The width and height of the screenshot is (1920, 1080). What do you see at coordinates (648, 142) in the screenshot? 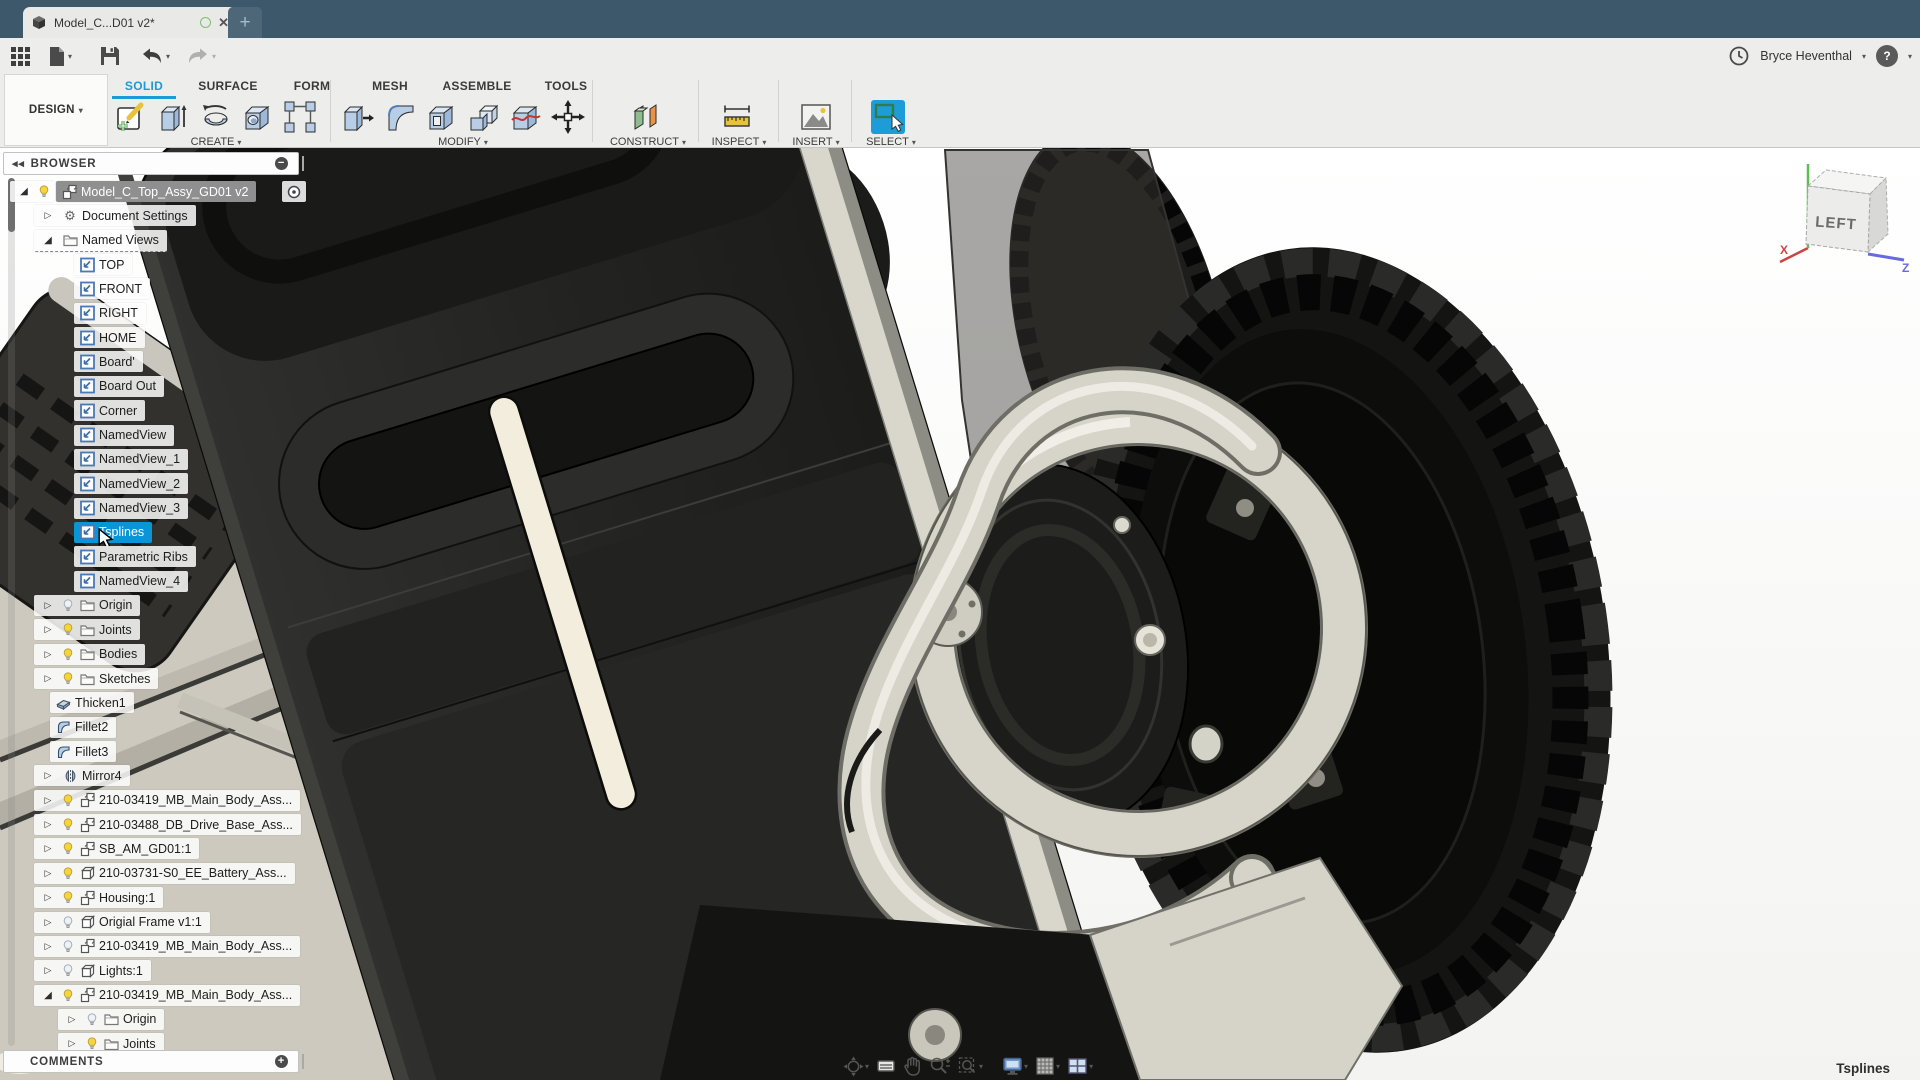
I see `construct-dropdown: CONSTRUCT ▾` at bounding box center [648, 142].